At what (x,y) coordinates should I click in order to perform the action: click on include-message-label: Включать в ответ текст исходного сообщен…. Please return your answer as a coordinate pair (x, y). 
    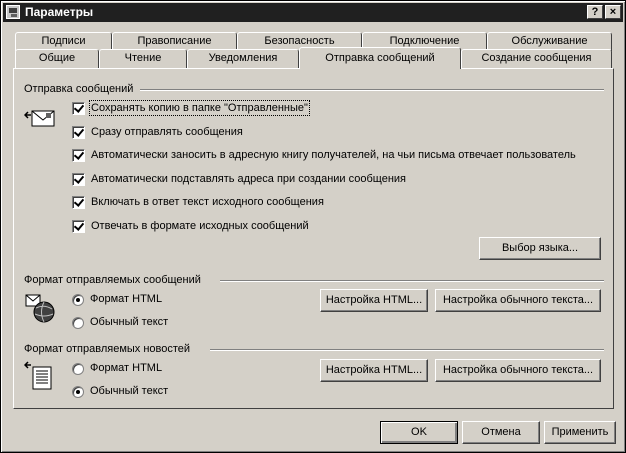
    Looking at the image, I should click on (207, 202).